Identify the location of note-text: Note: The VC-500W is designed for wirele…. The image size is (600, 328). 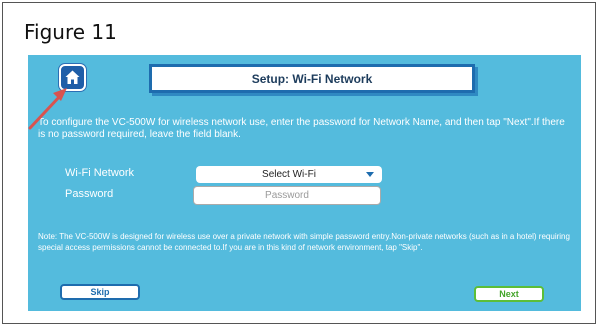
(304, 242).